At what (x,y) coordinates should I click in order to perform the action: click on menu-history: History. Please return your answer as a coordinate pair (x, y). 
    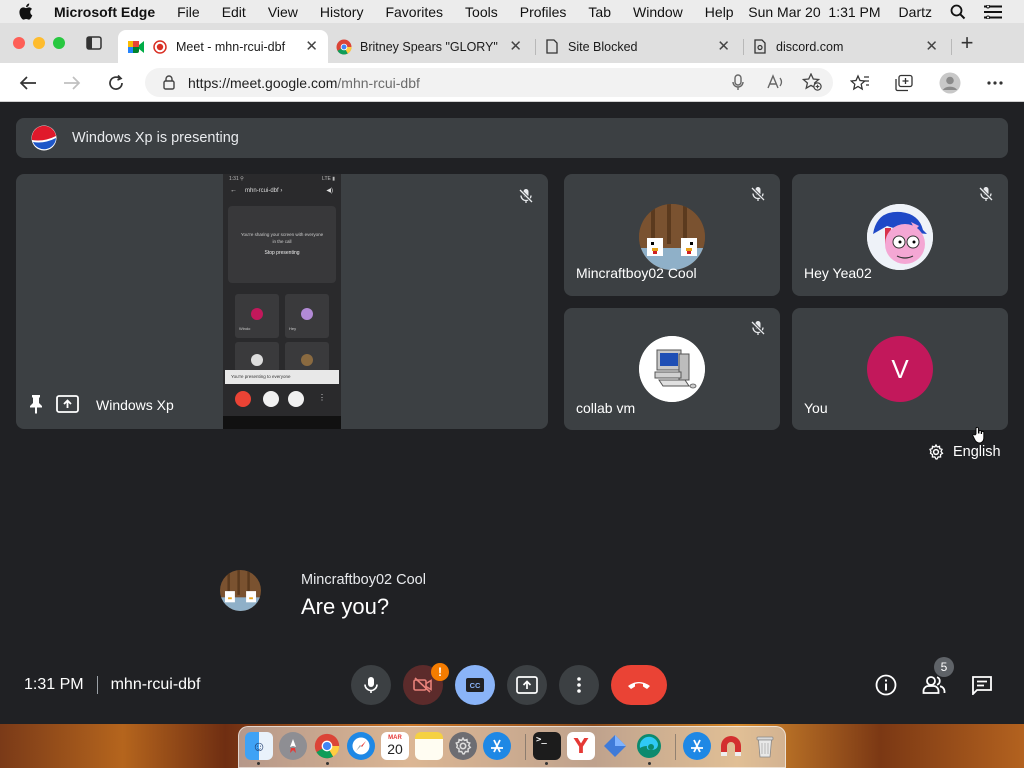
    Looking at the image, I should click on (342, 12).